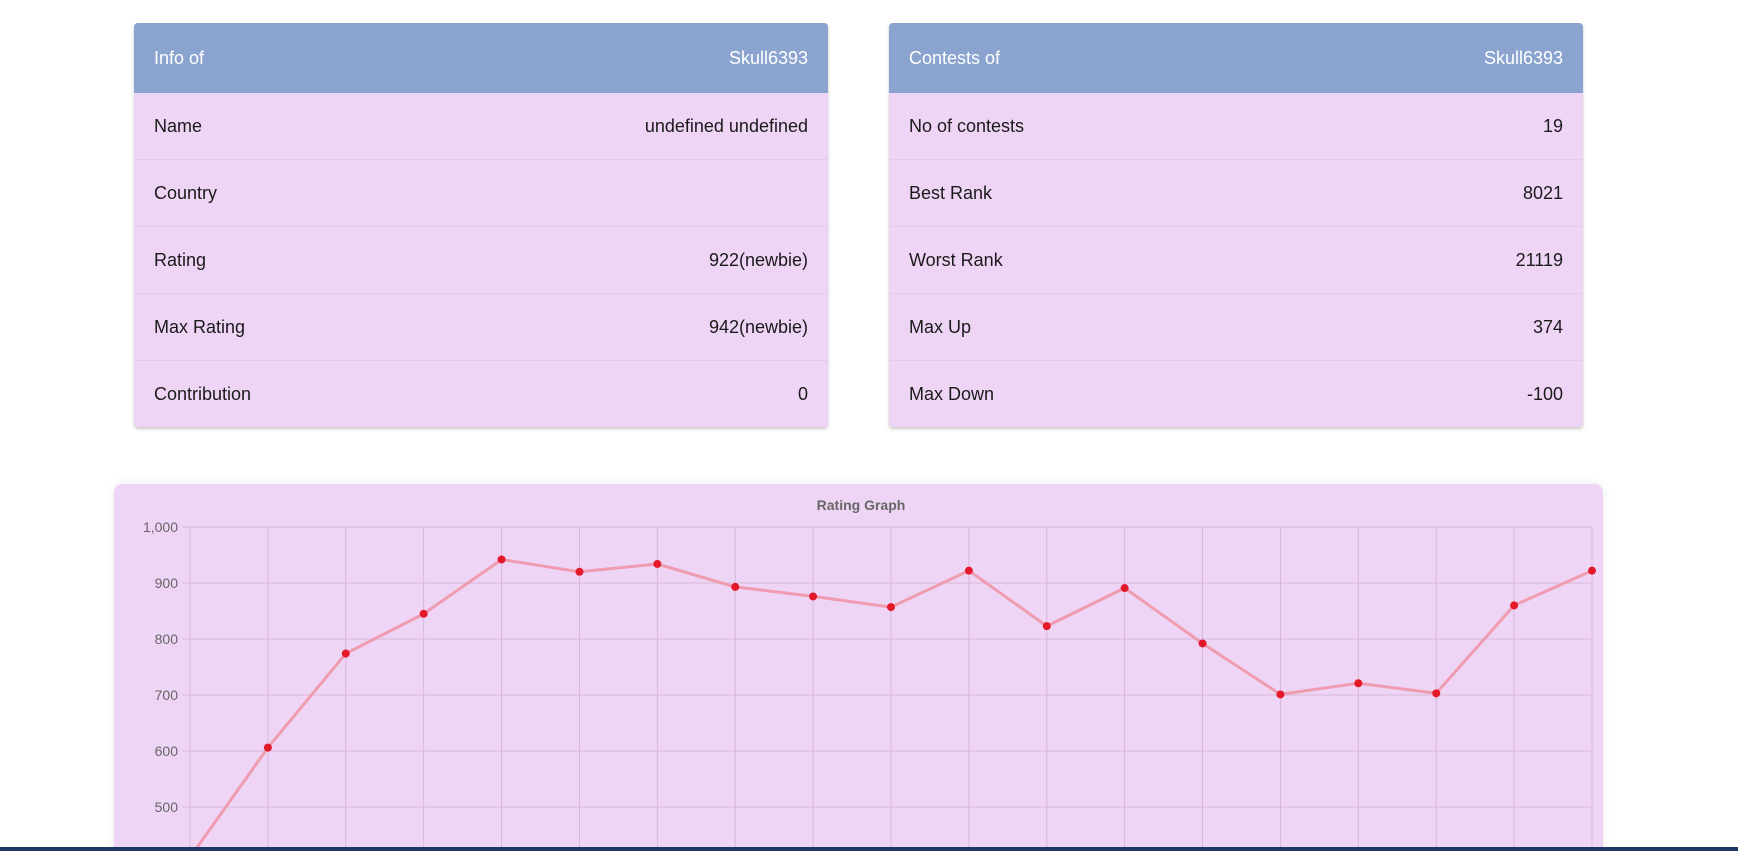 The height and width of the screenshot is (851, 1738). I want to click on contests-row-best-rank: Best Rank 8021, so click(1236, 193).